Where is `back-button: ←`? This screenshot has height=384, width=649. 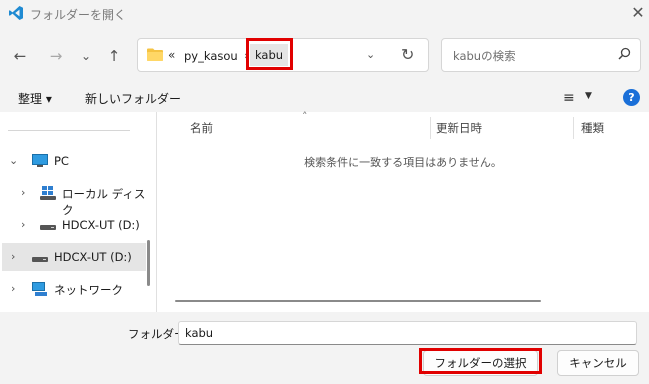
back-button: ← is located at coordinates (20, 56).